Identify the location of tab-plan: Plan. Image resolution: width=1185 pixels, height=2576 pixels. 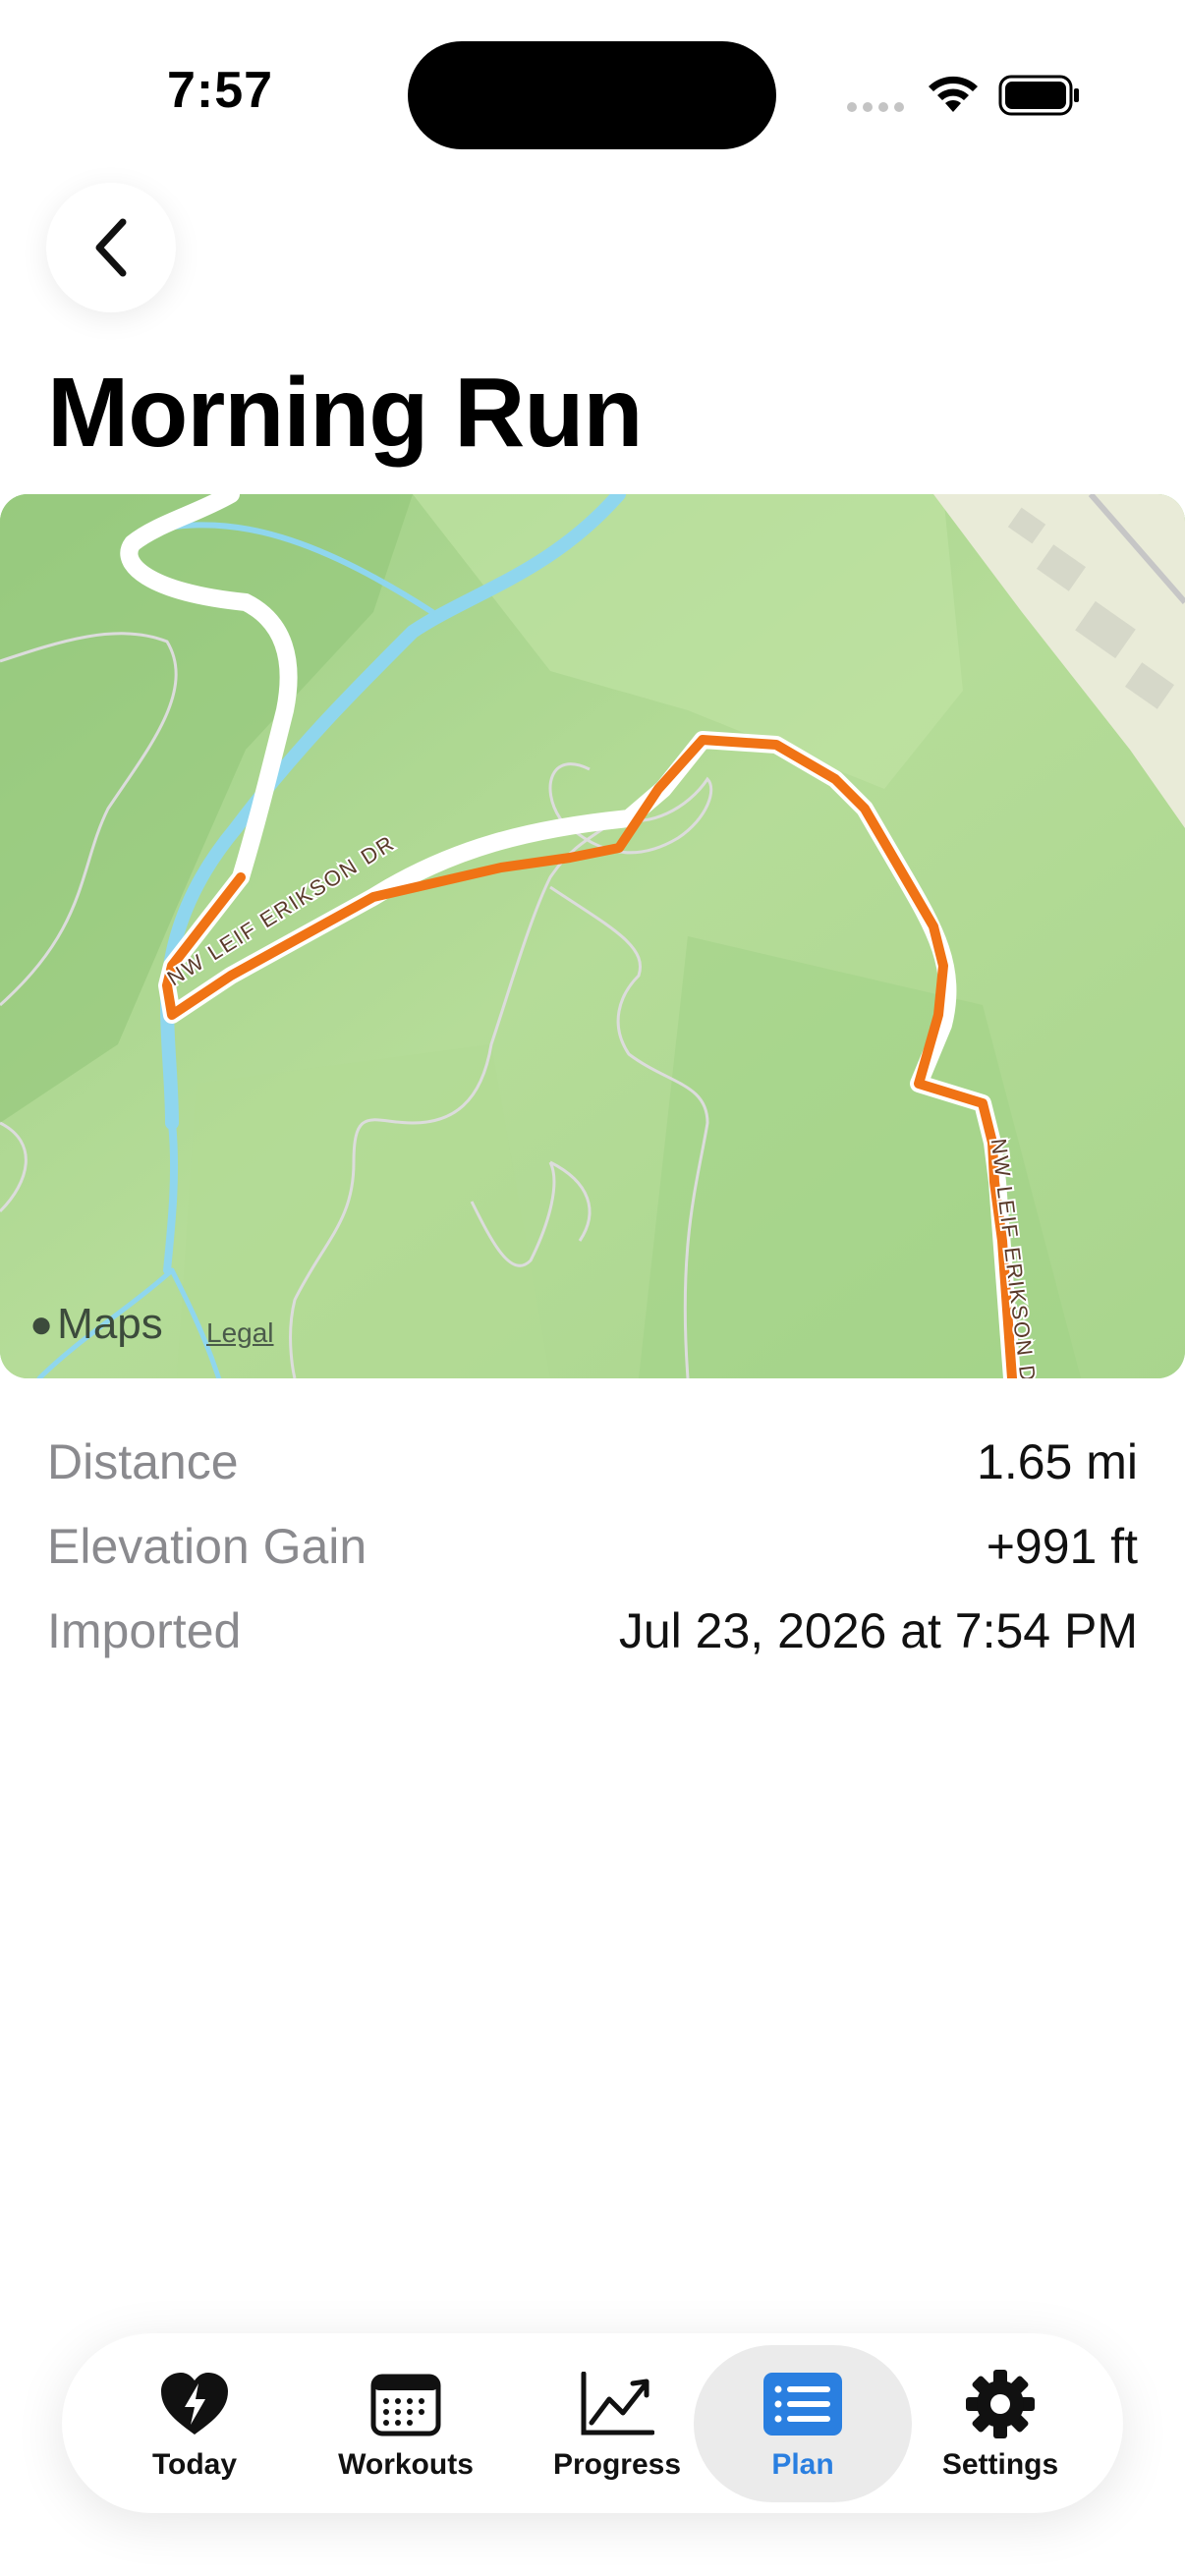
(803, 2423).